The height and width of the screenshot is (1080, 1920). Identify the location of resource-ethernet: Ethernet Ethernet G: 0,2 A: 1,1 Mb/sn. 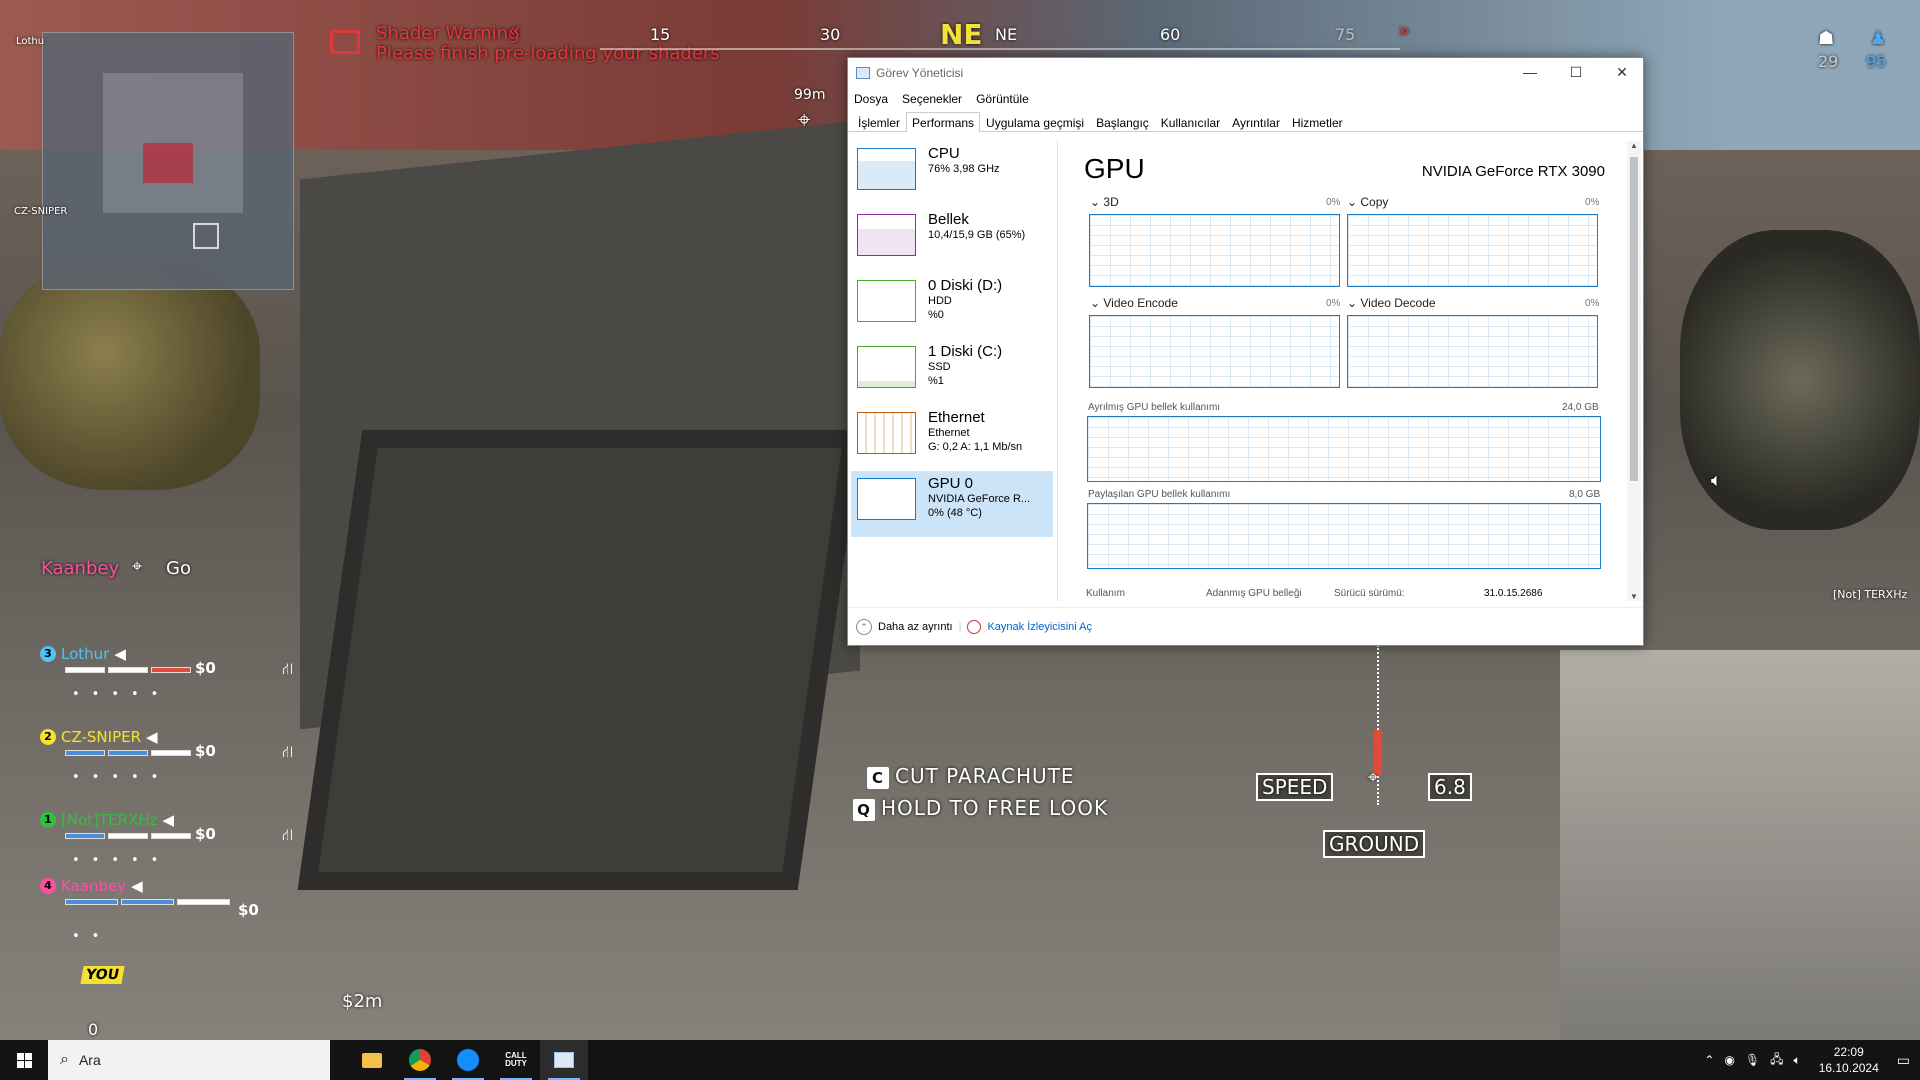
(952, 438).